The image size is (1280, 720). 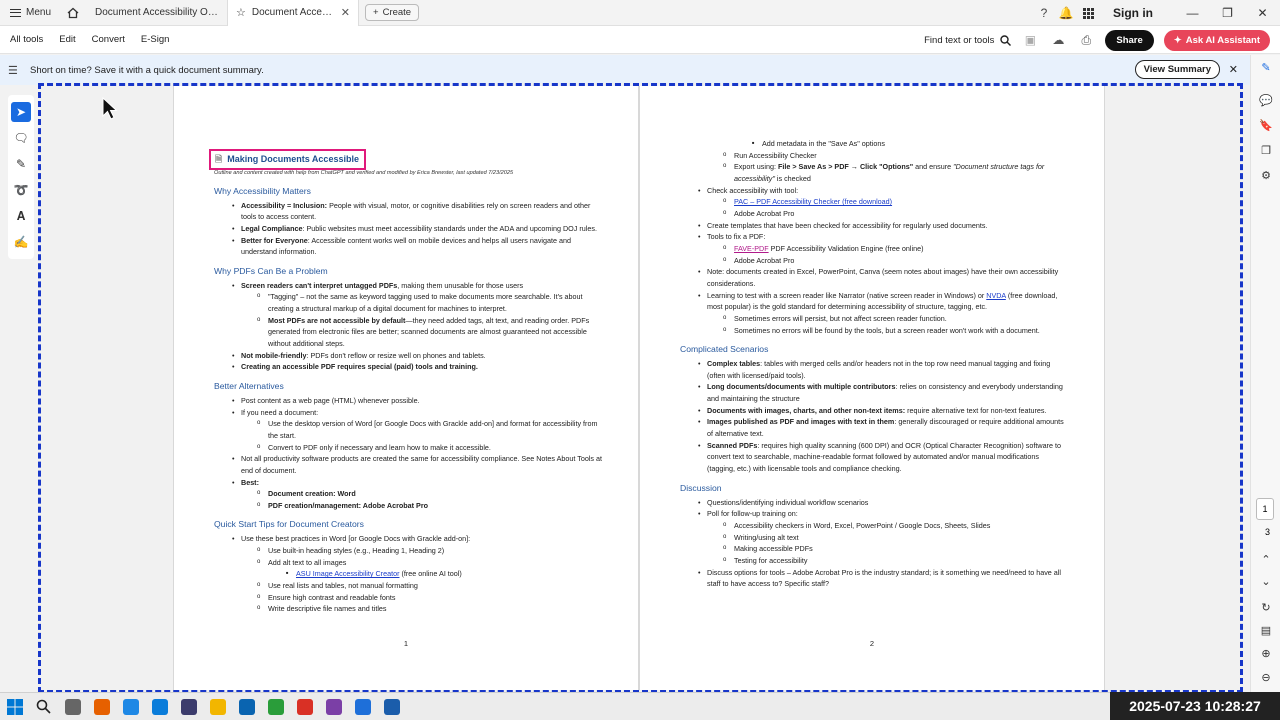 What do you see at coordinates (108, 39) in the screenshot?
I see `menu-convert: Convert` at bounding box center [108, 39].